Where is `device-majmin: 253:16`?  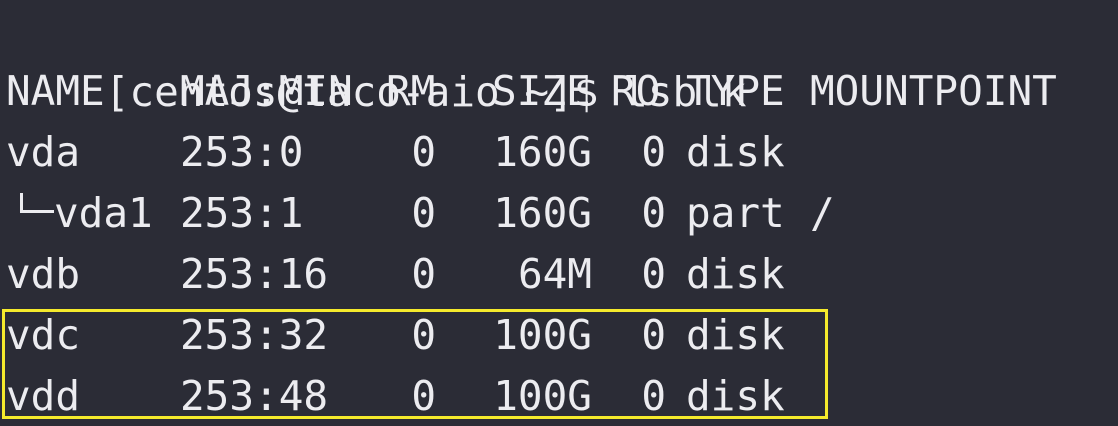 device-majmin: 253:16 is located at coordinates (254, 274).